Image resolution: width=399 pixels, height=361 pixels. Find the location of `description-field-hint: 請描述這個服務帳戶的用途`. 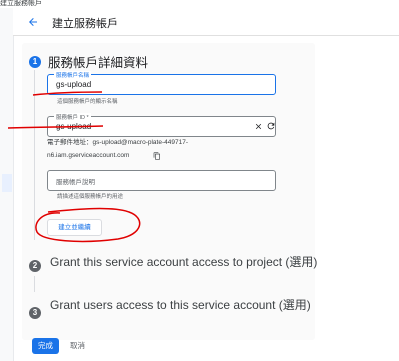

description-field-hint: 請描述這個服務帳戶的用途 is located at coordinates (90, 197).